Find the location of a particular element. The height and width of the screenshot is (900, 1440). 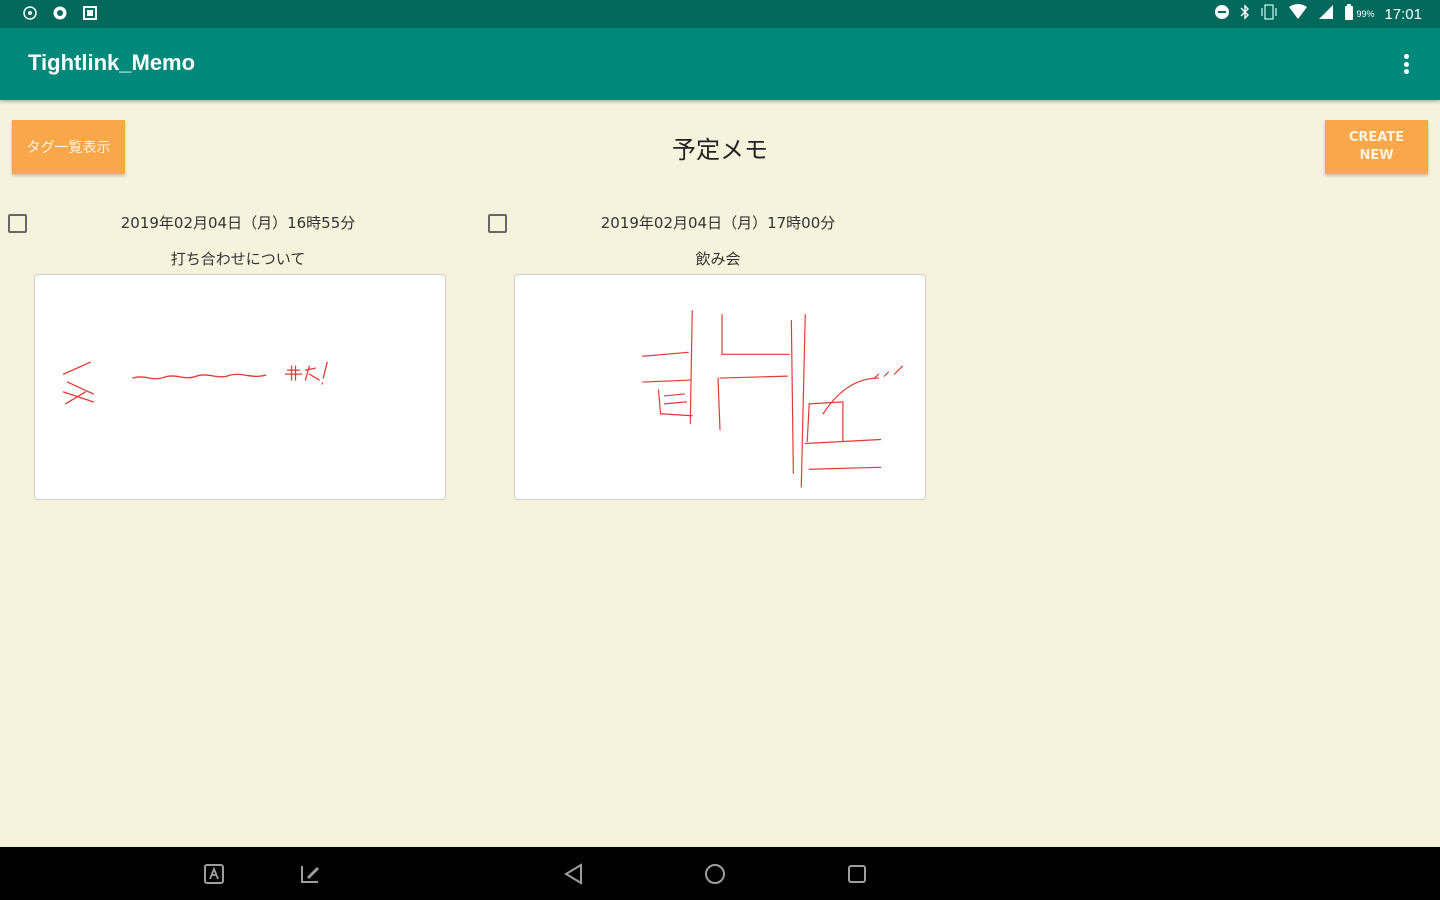

status-left-icons is located at coordinates (60, 13).